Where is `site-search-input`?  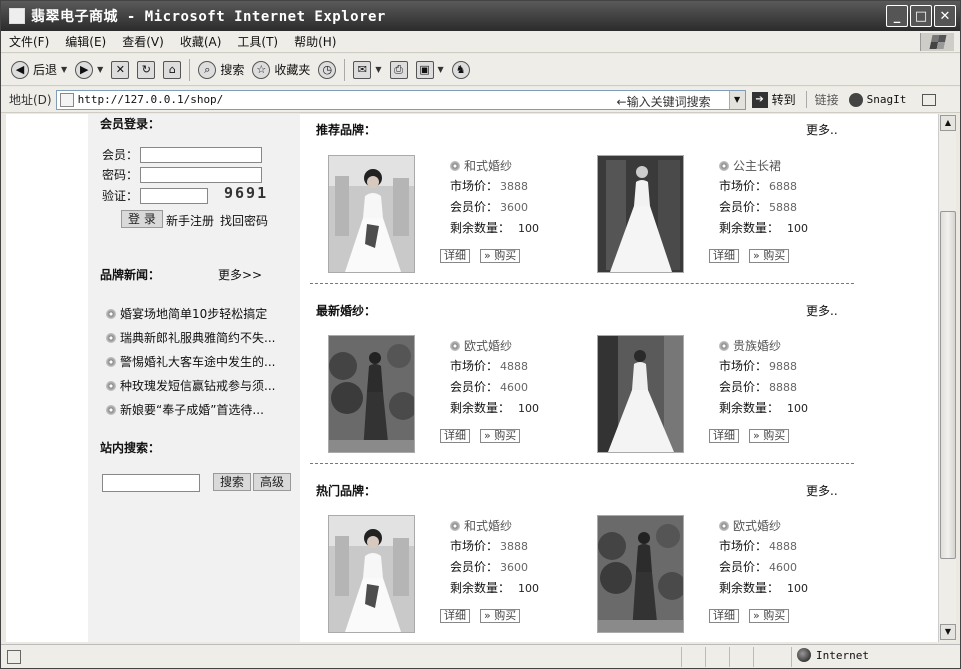
site-search-input is located at coordinates (151, 483).